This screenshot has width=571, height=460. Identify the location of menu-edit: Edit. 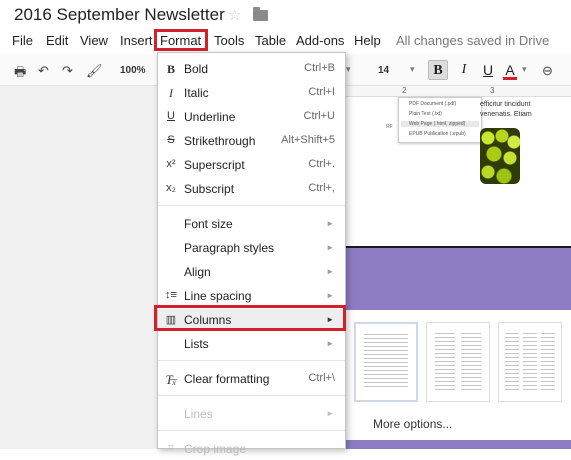
(57, 40).